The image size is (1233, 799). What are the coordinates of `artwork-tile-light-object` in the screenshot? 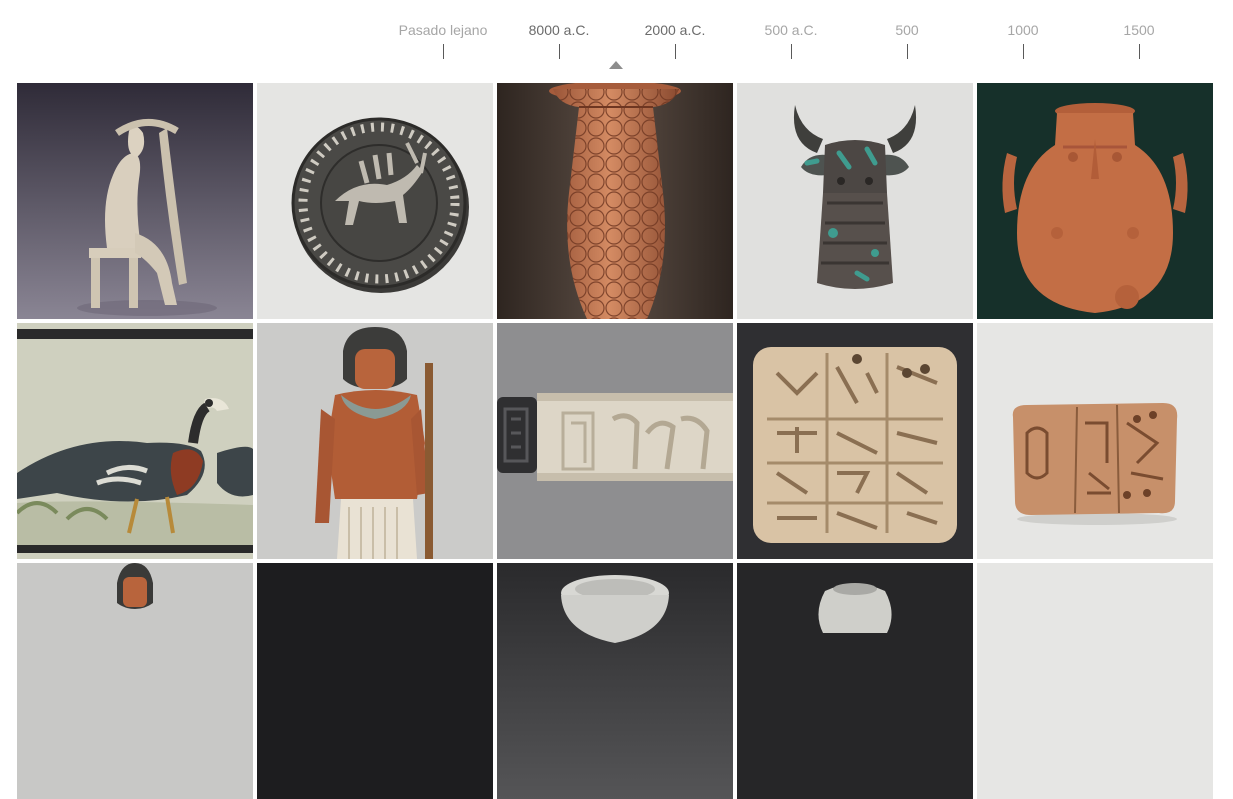 It's located at (1095, 681).